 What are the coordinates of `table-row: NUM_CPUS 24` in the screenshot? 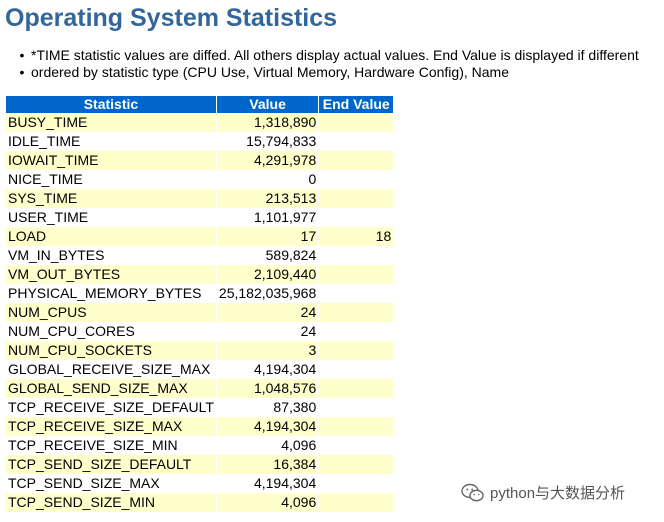 It's located at (200, 312).